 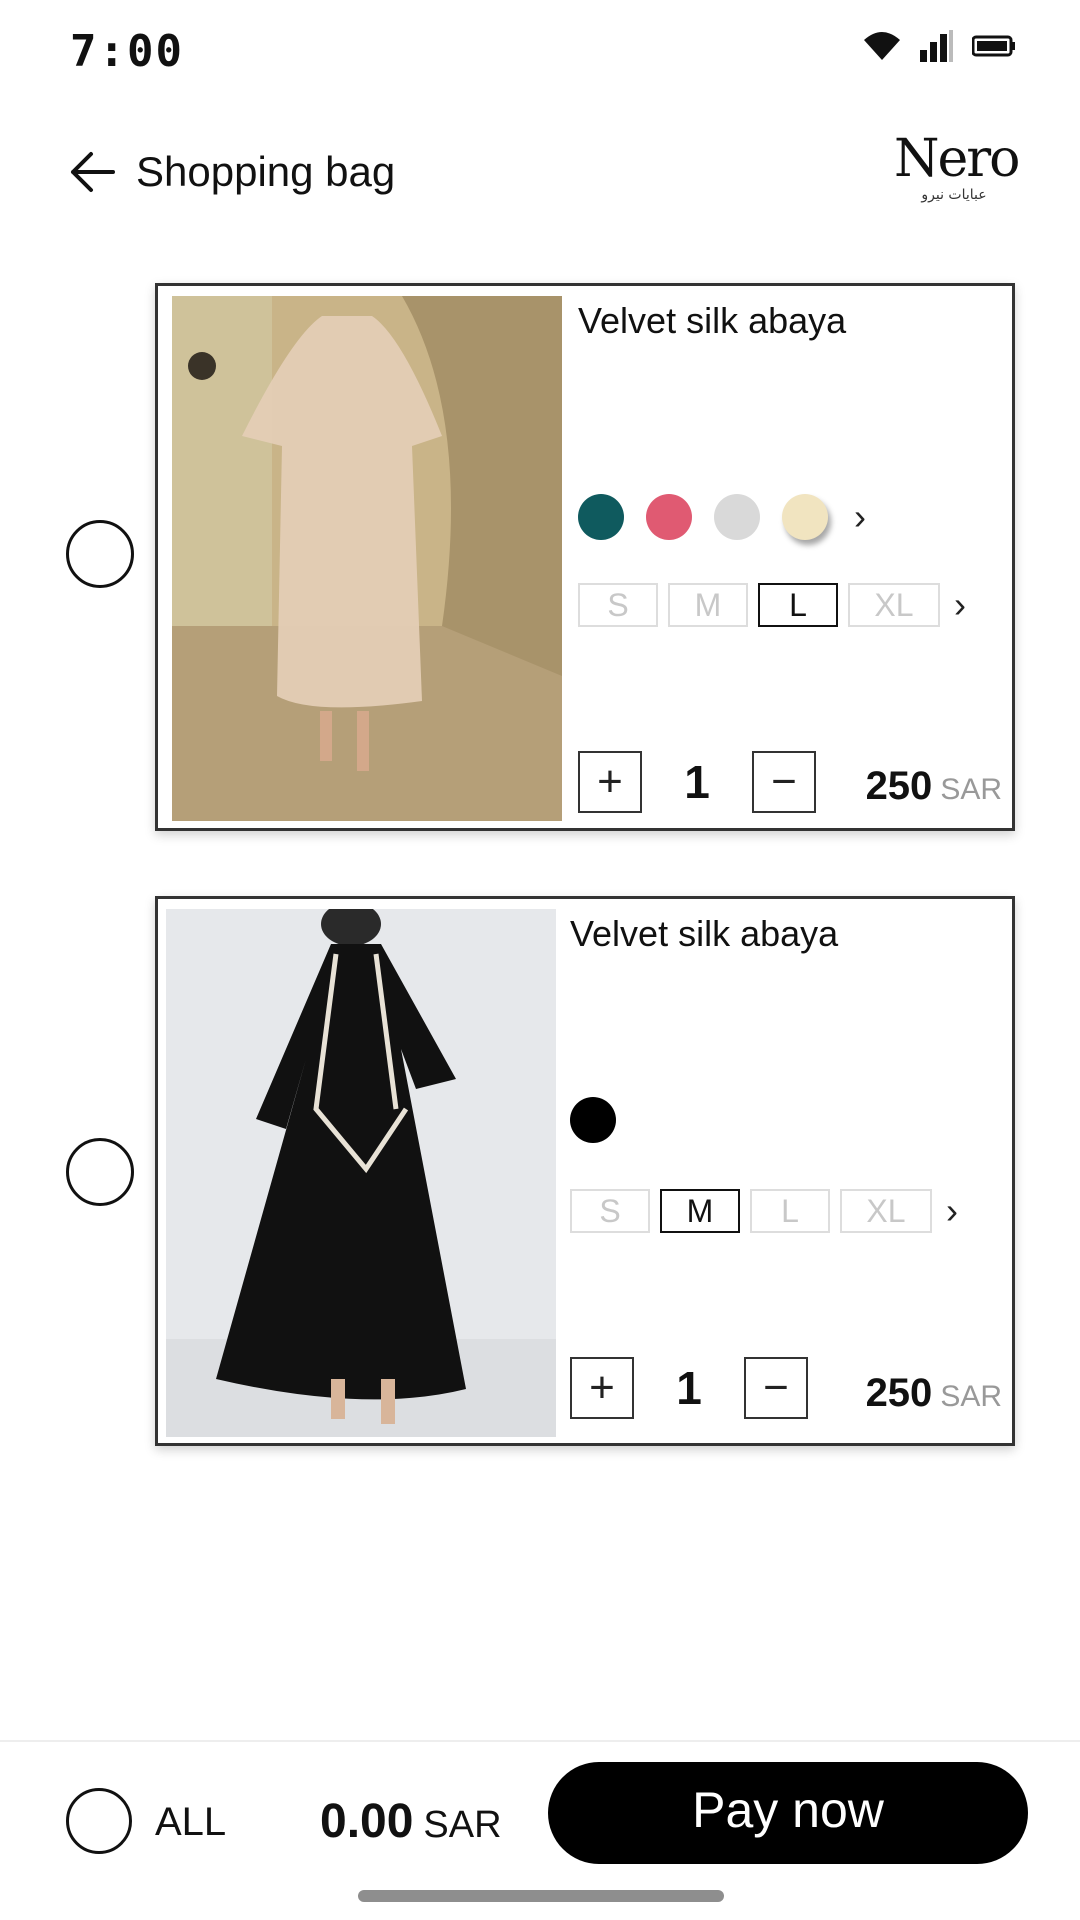 I want to click on total-currency: SAR, so click(x=462, y=1825).